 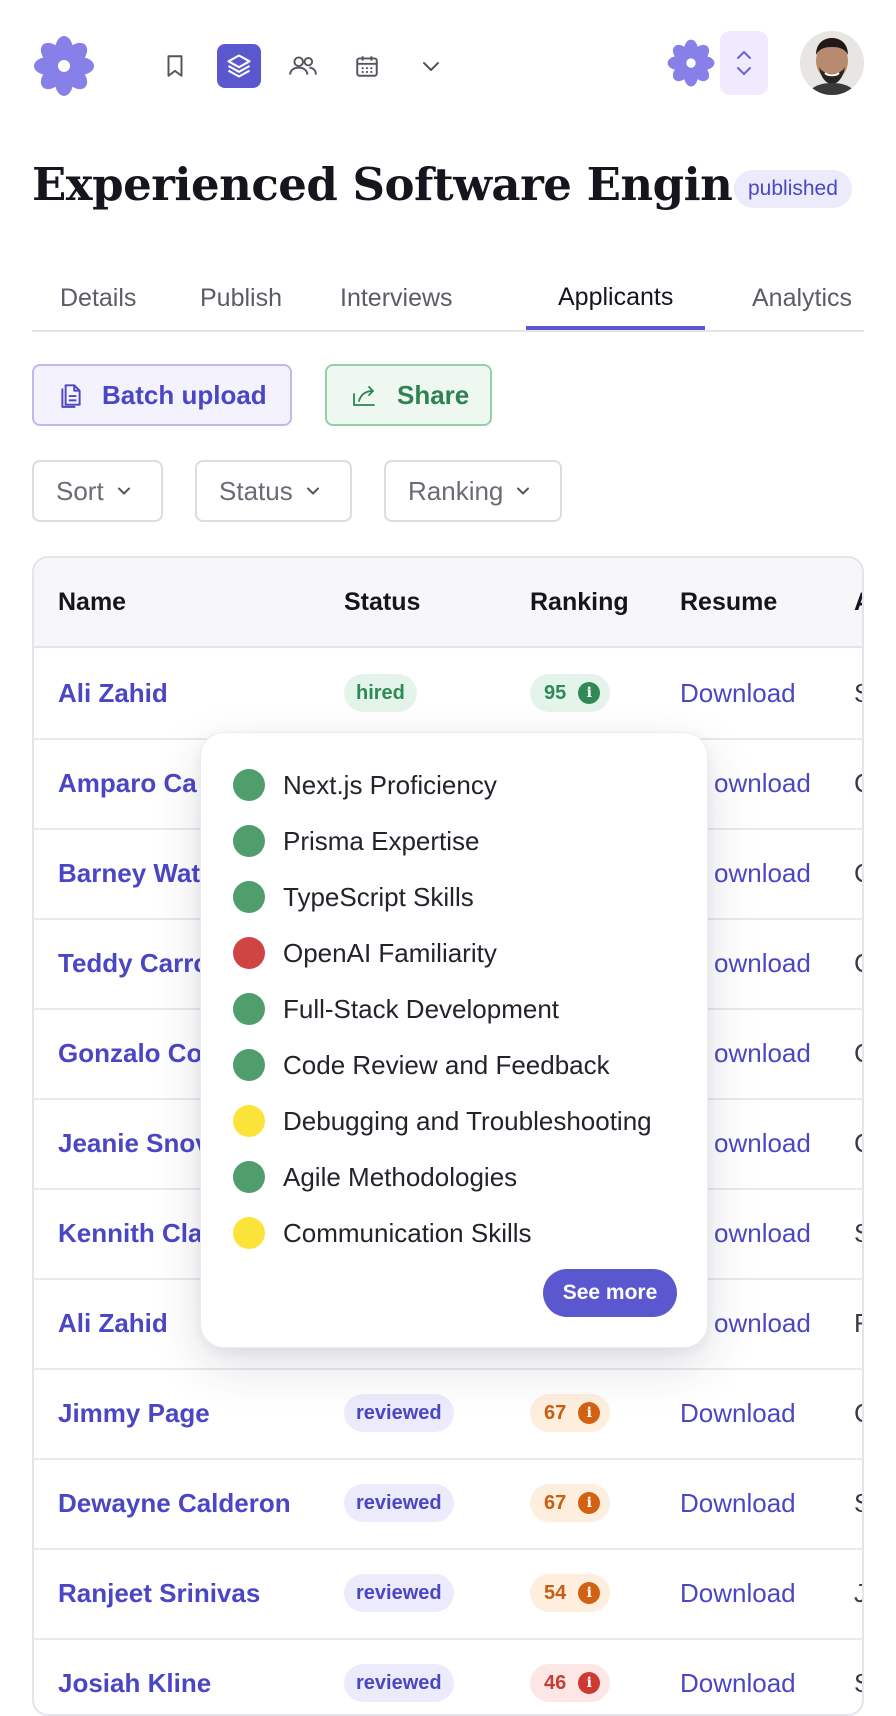 I want to click on tab-details: Details, so click(x=98, y=298).